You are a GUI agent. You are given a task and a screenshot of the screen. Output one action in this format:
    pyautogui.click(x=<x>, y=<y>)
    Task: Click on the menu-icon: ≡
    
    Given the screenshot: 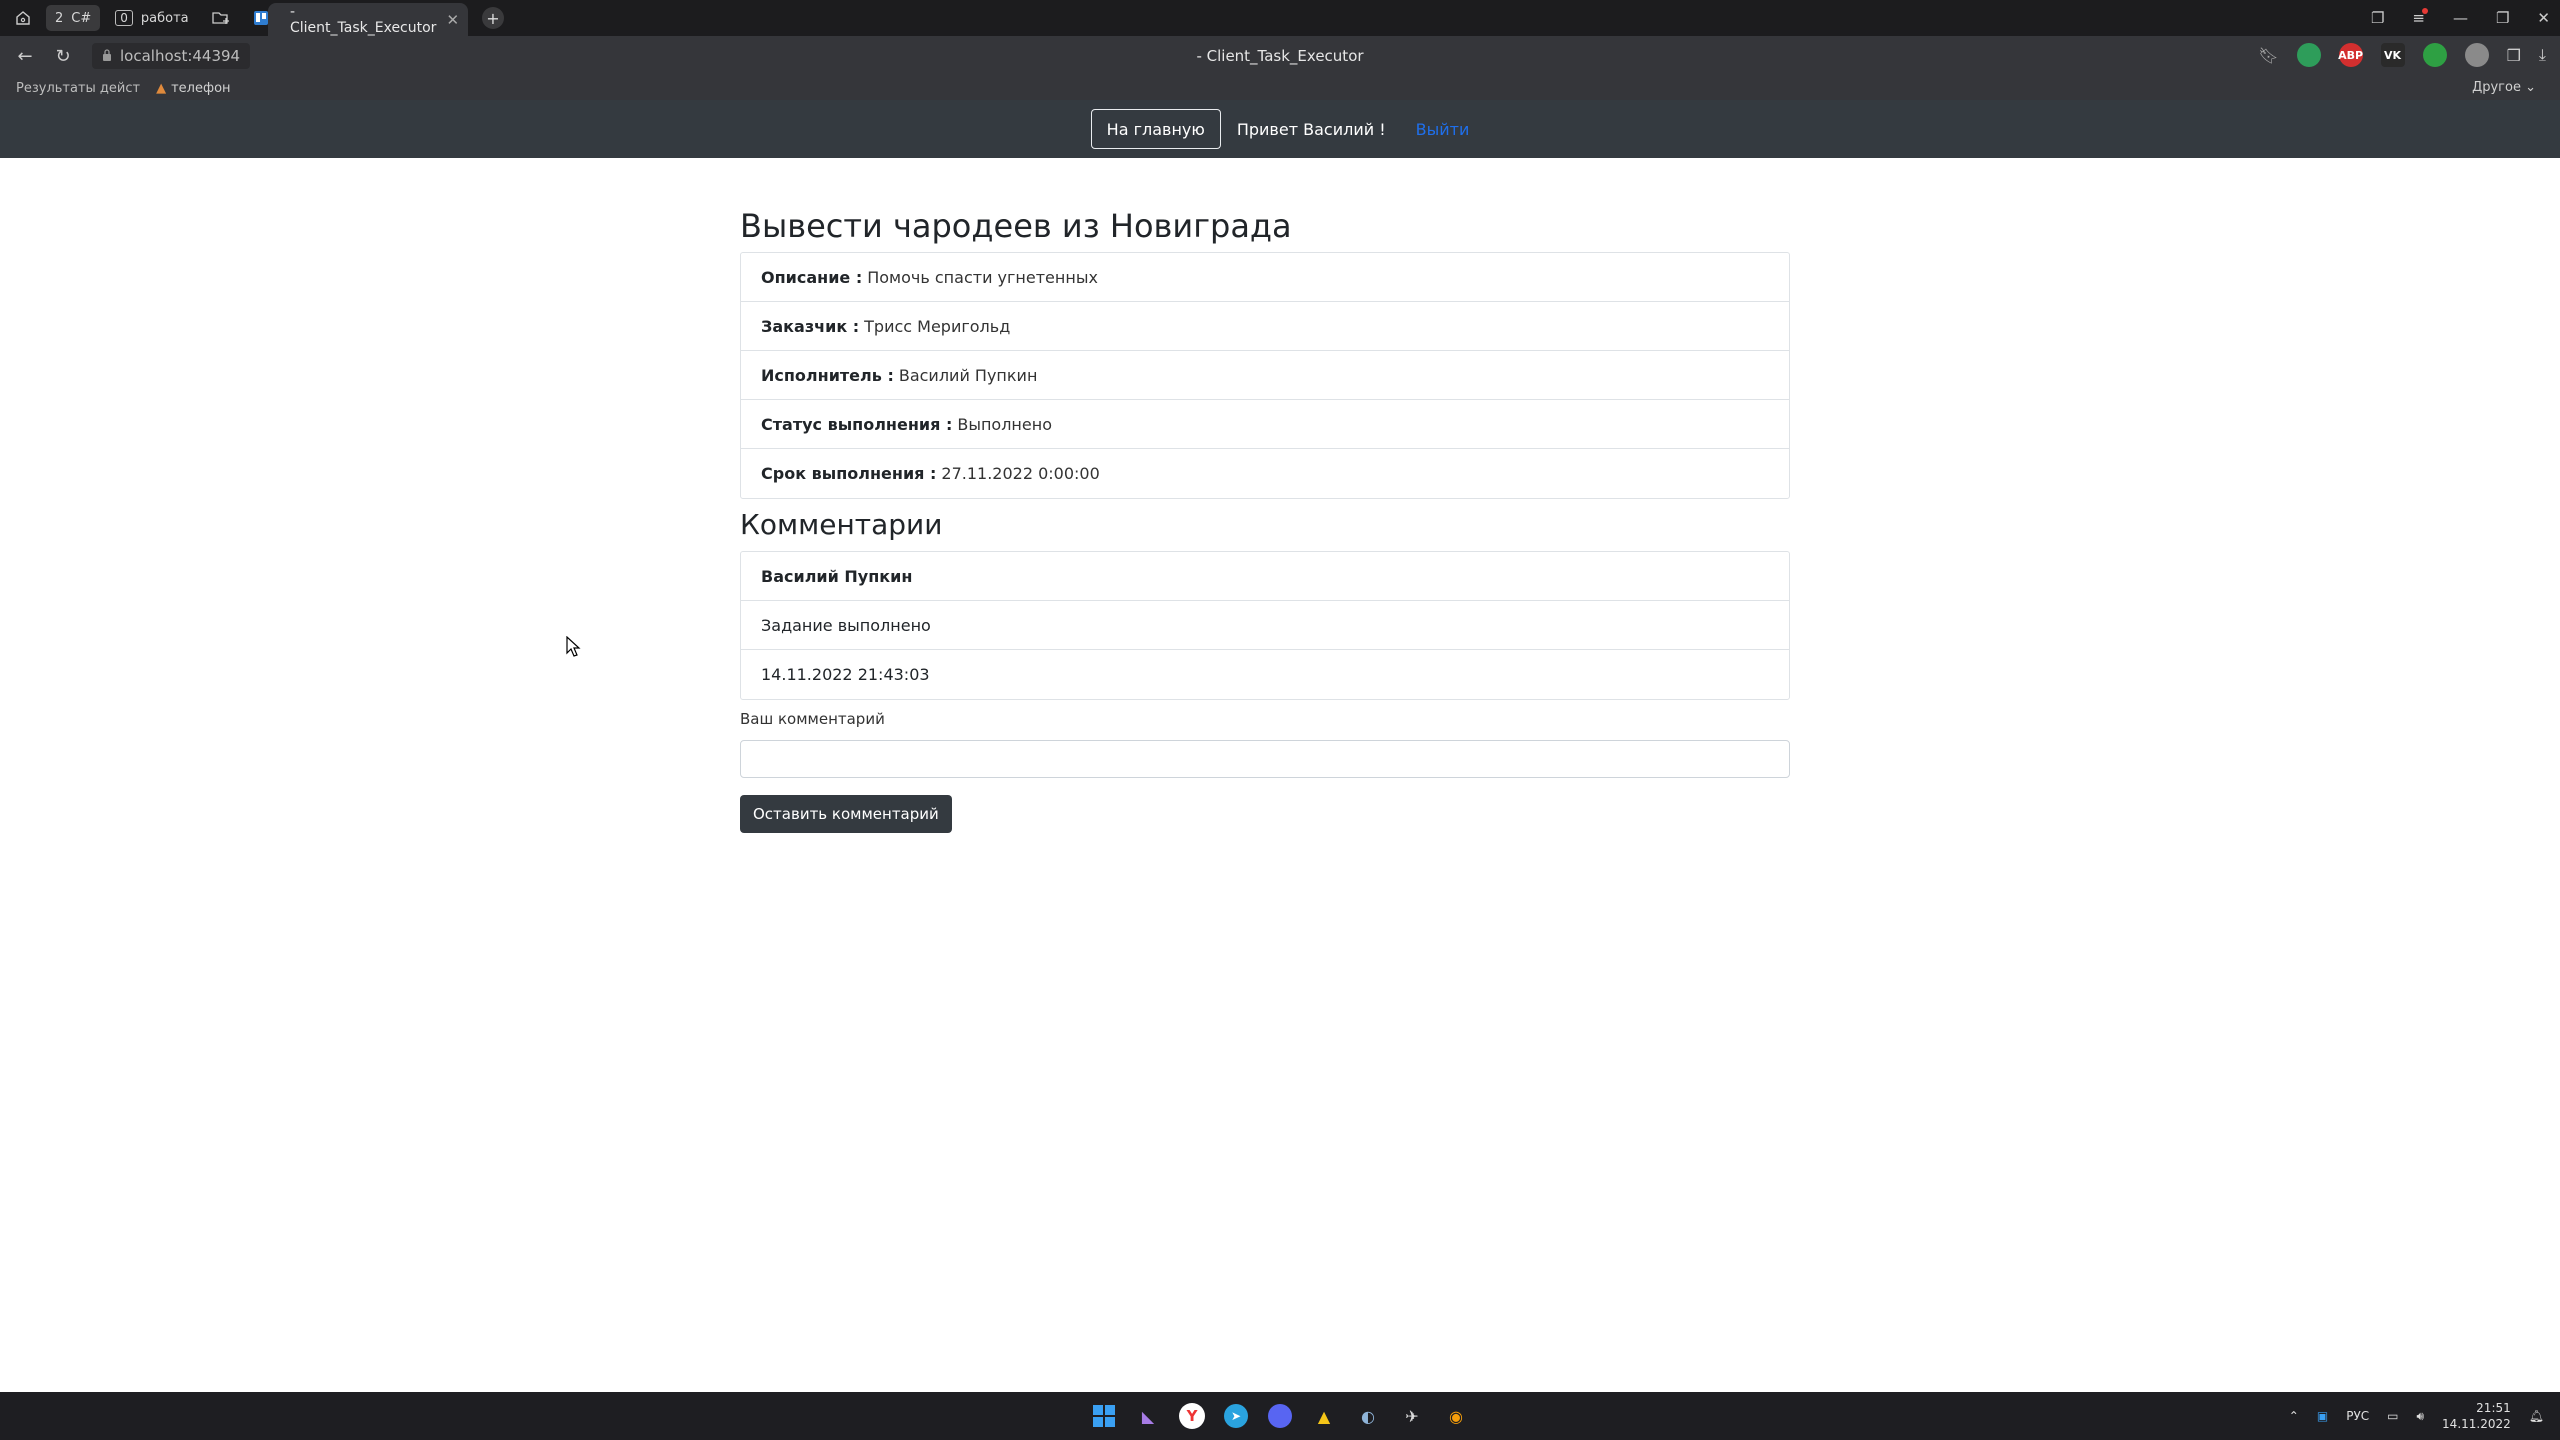 What is the action you would take?
    pyautogui.click(x=2420, y=17)
    